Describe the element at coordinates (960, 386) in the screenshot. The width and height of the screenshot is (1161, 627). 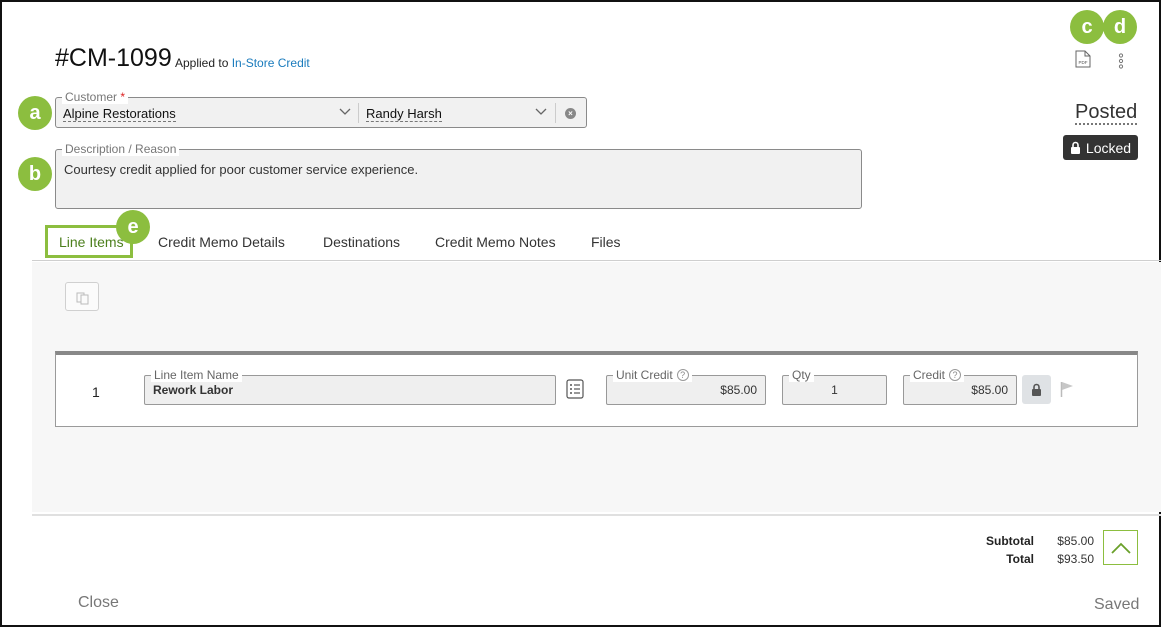
I see `credit-input: Credit ? $85.00` at that location.